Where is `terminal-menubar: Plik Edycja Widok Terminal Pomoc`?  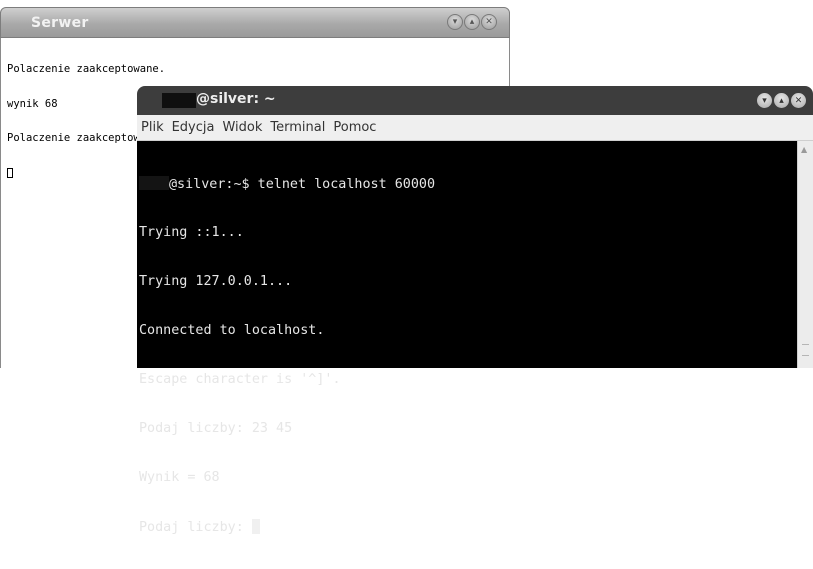
terminal-menubar: Plik Edycja Widok Terminal Pomoc is located at coordinates (475, 128).